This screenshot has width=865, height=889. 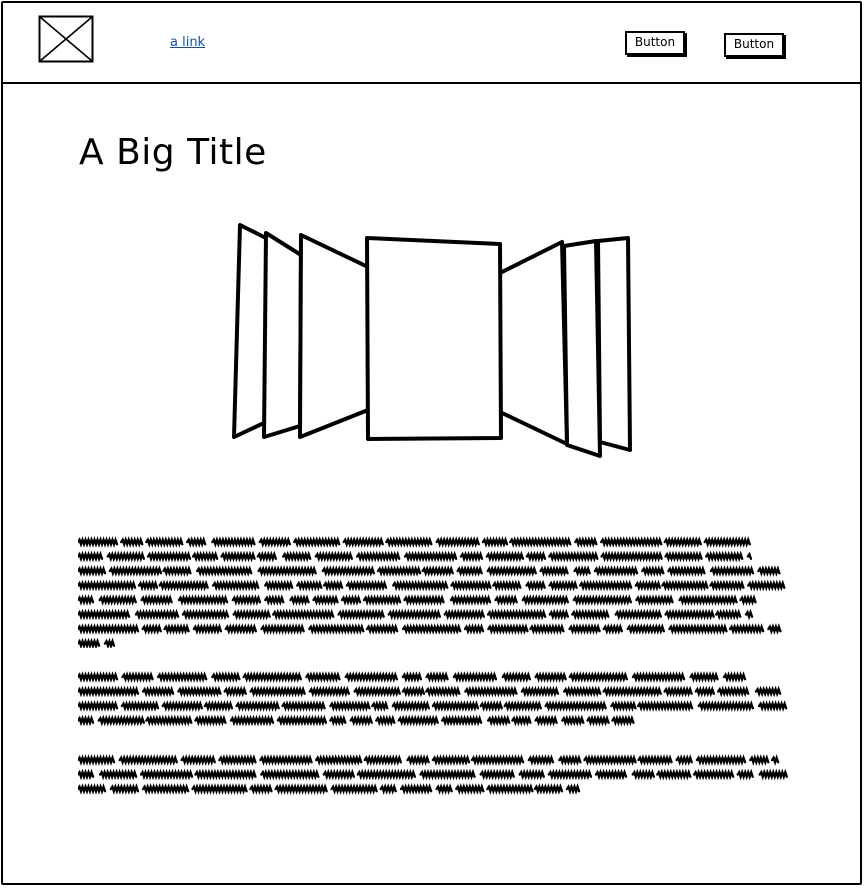 What do you see at coordinates (187, 42) in the screenshot?
I see `nav-link: a link` at bounding box center [187, 42].